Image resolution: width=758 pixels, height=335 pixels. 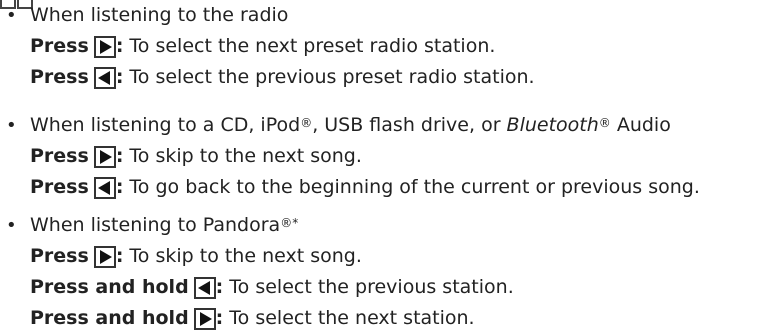 What do you see at coordinates (312, 46) in the screenshot?
I see `instruction-text: To select the next preset radio station.` at bounding box center [312, 46].